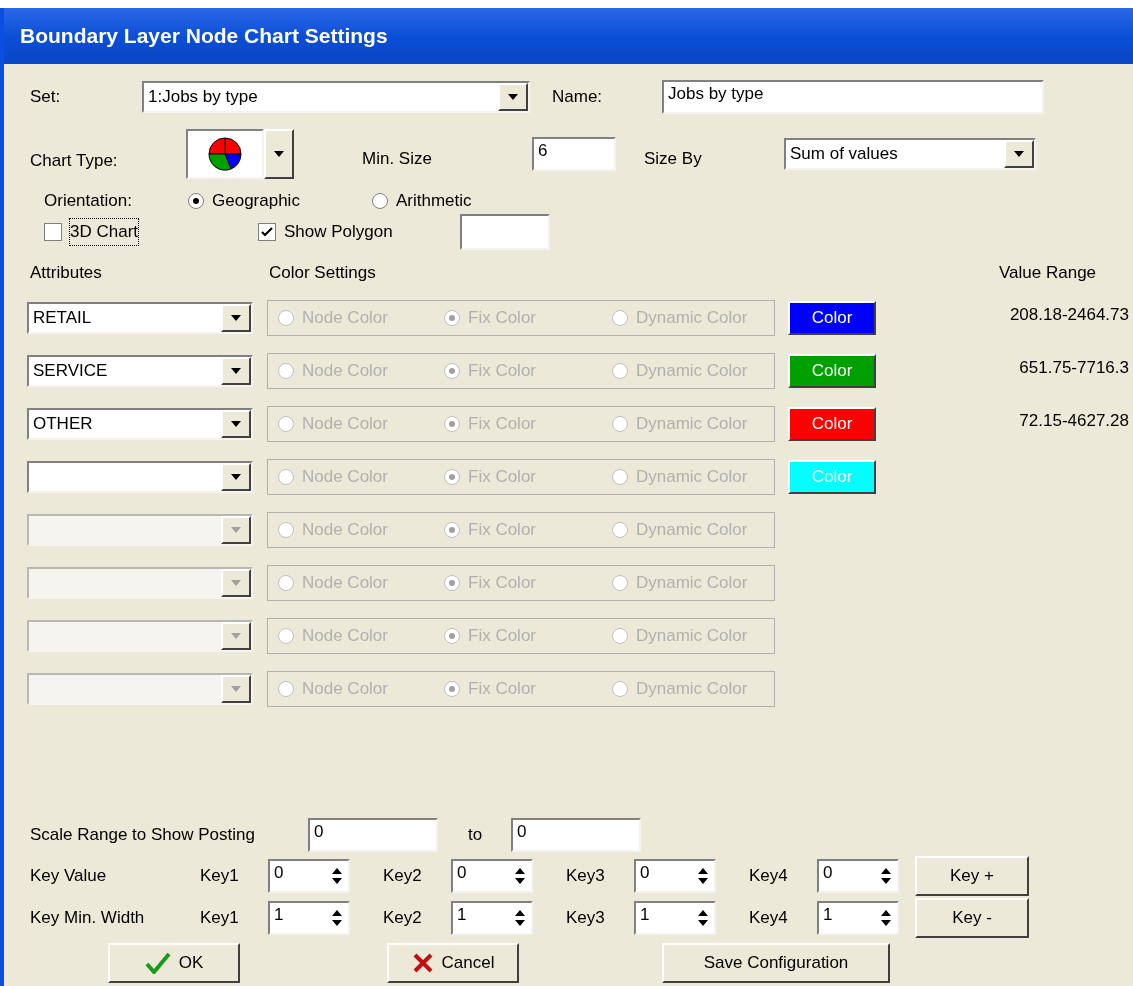 The height and width of the screenshot is (986, 1133). I want to click on scale-to-field: 0, so click(576, 835).